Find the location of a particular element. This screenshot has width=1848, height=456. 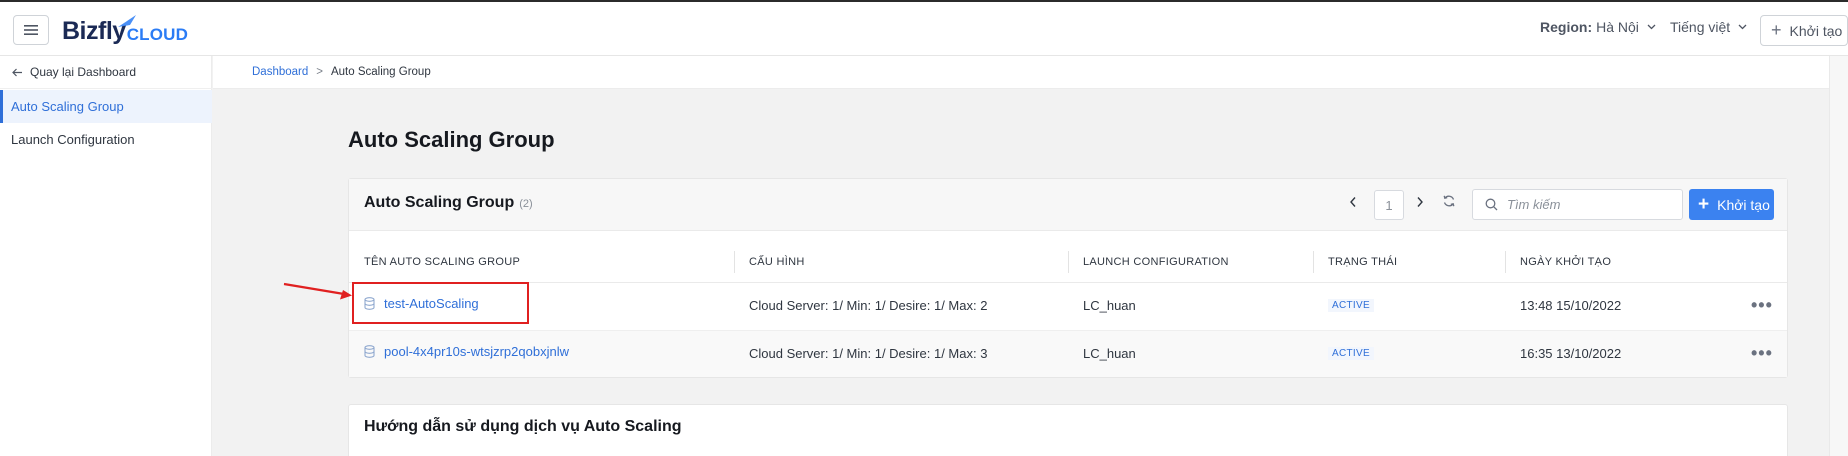

refresh-icon is located at coordinates (1449, 201).